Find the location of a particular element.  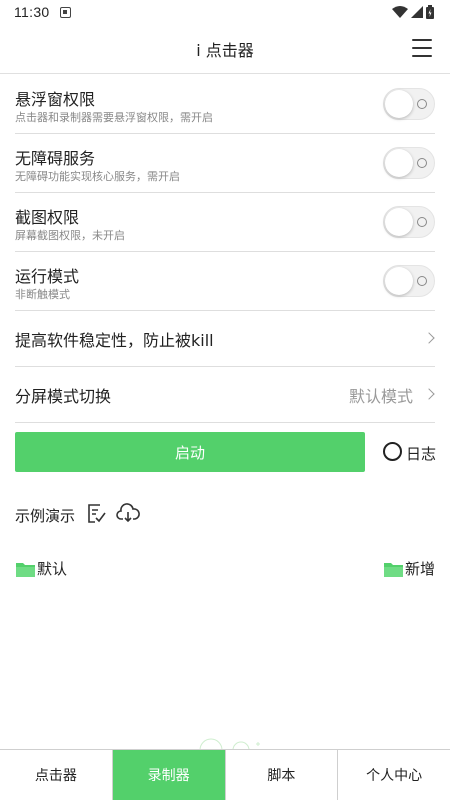

folder-add: 新增 is located at coordinates (409, 568).